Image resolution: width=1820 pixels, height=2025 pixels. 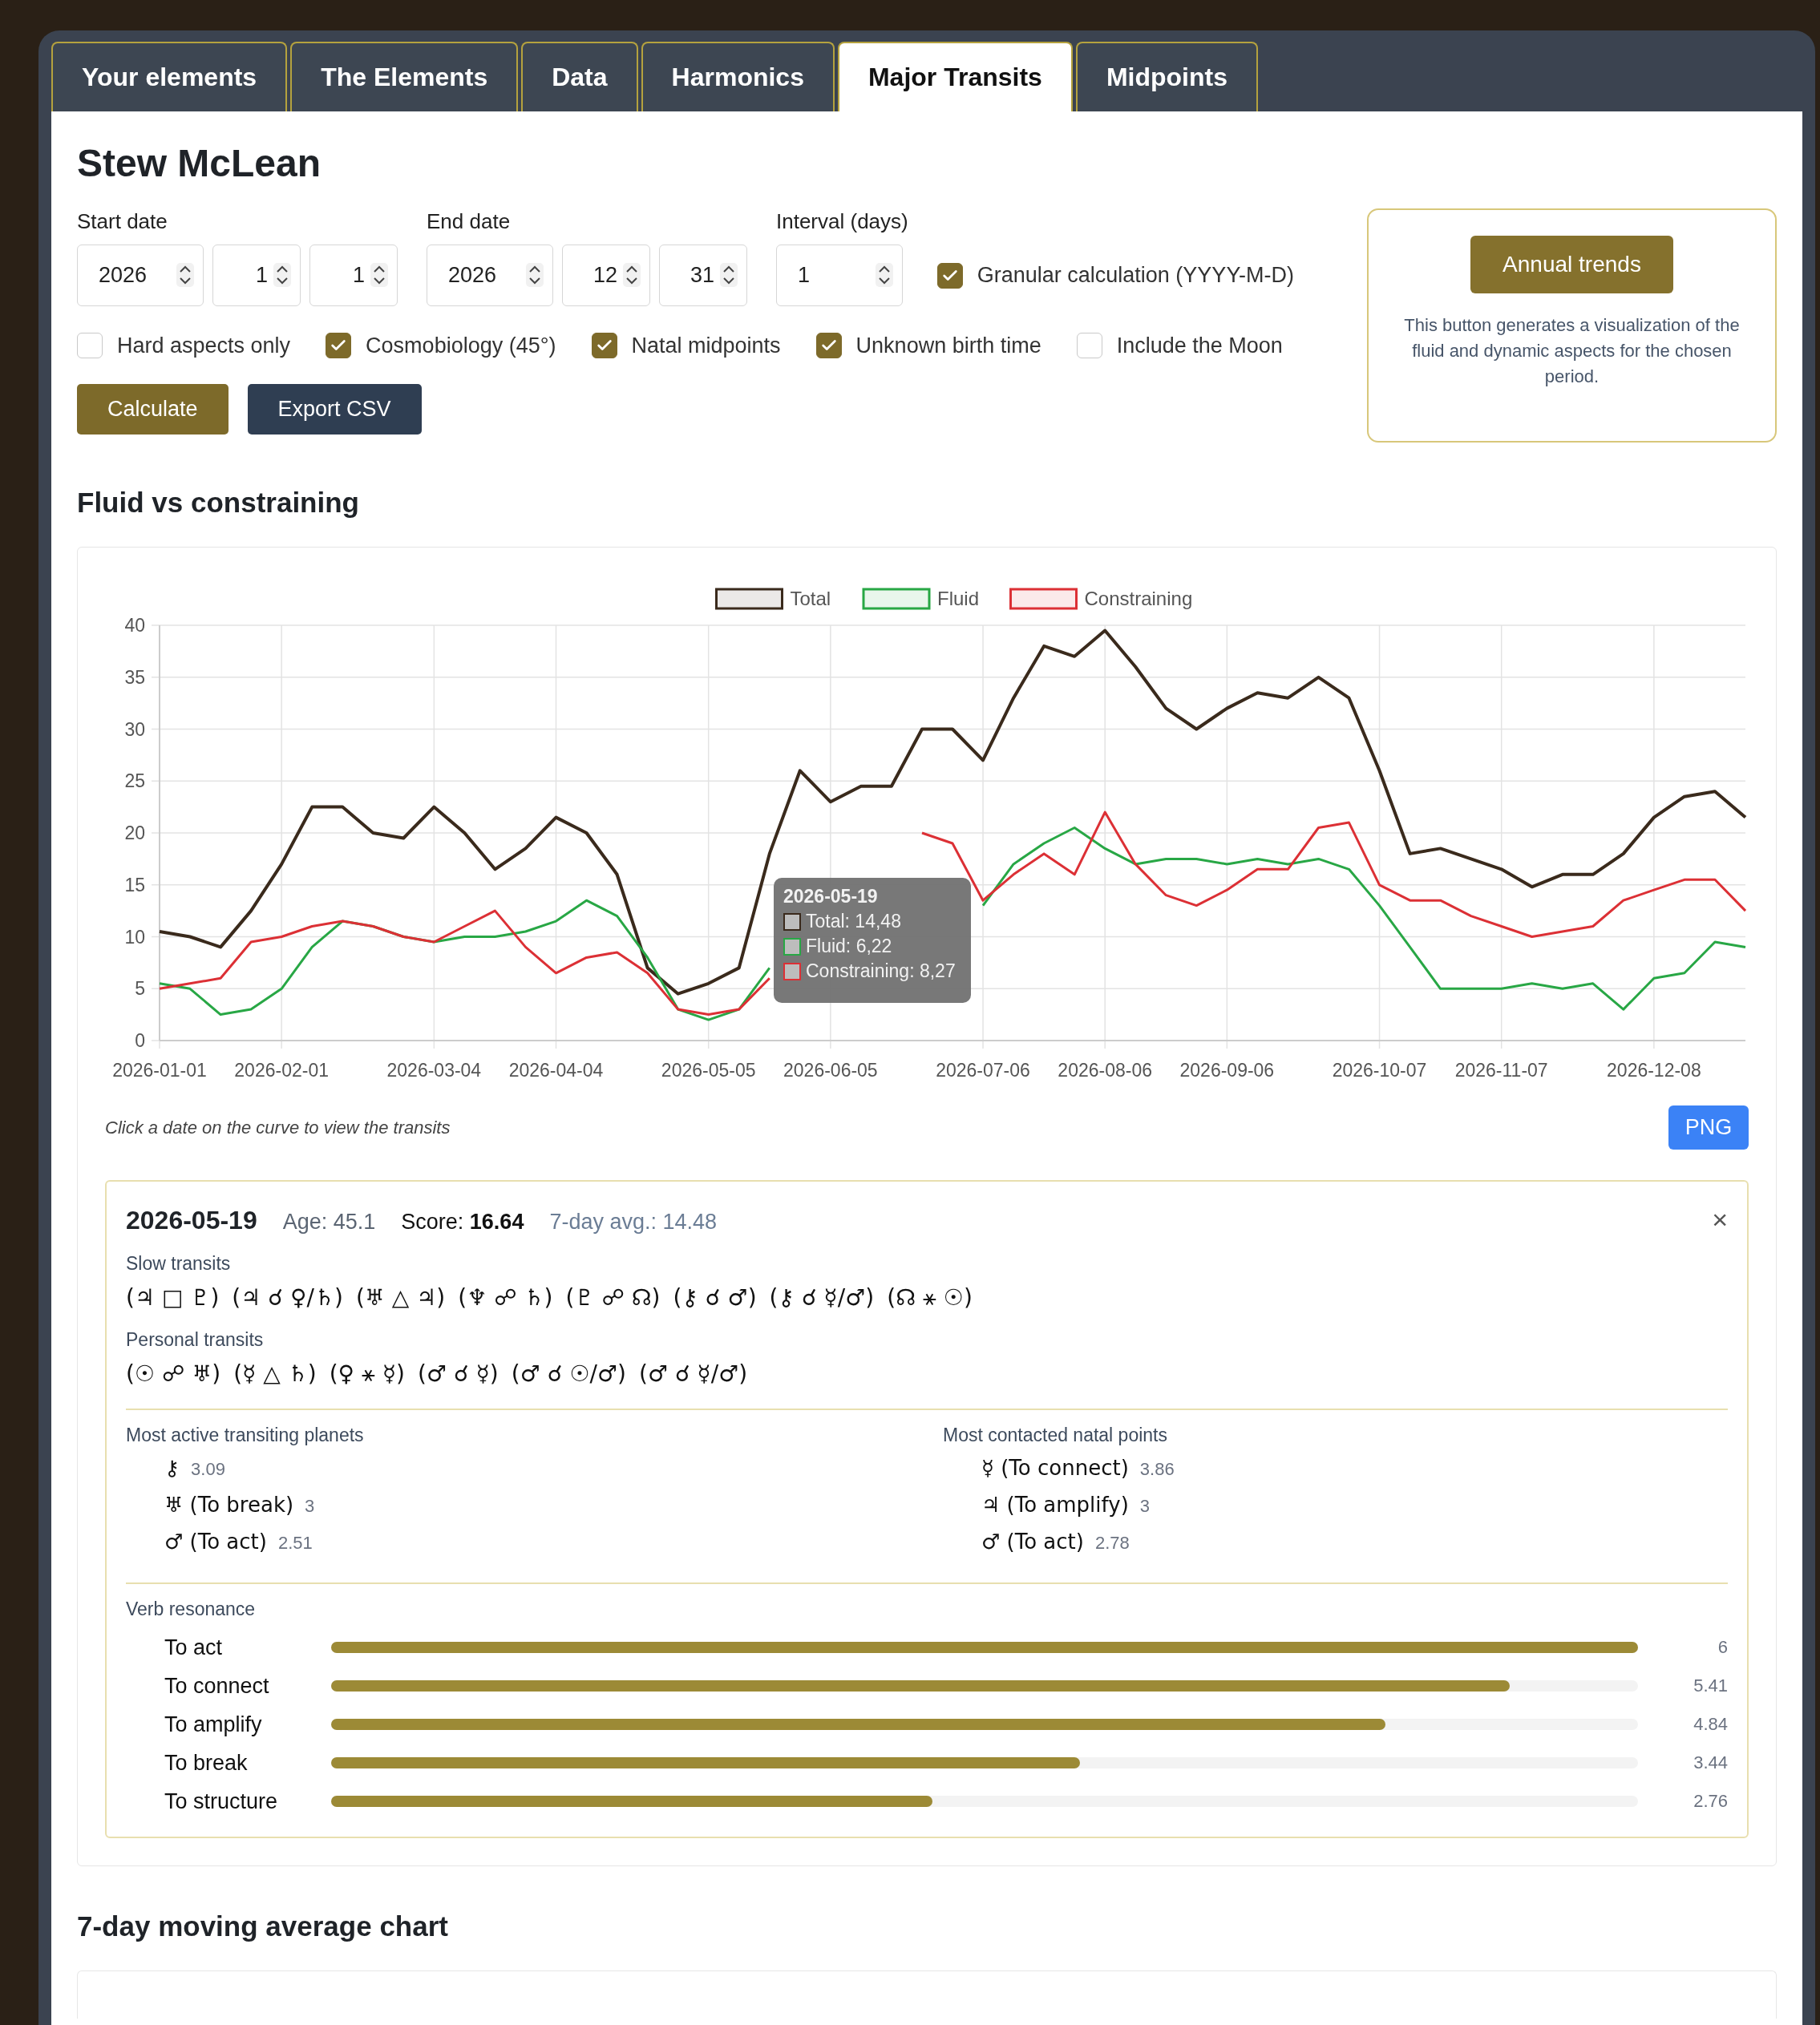 What do you see at coordinates (134, 729) in the screenshot?
I see `axis-tick-label: 30` at bounding box center [134, 729].